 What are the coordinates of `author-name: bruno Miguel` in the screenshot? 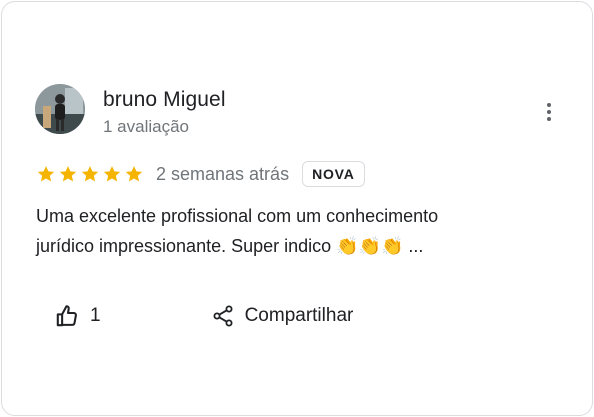 It's located at (164, 100).